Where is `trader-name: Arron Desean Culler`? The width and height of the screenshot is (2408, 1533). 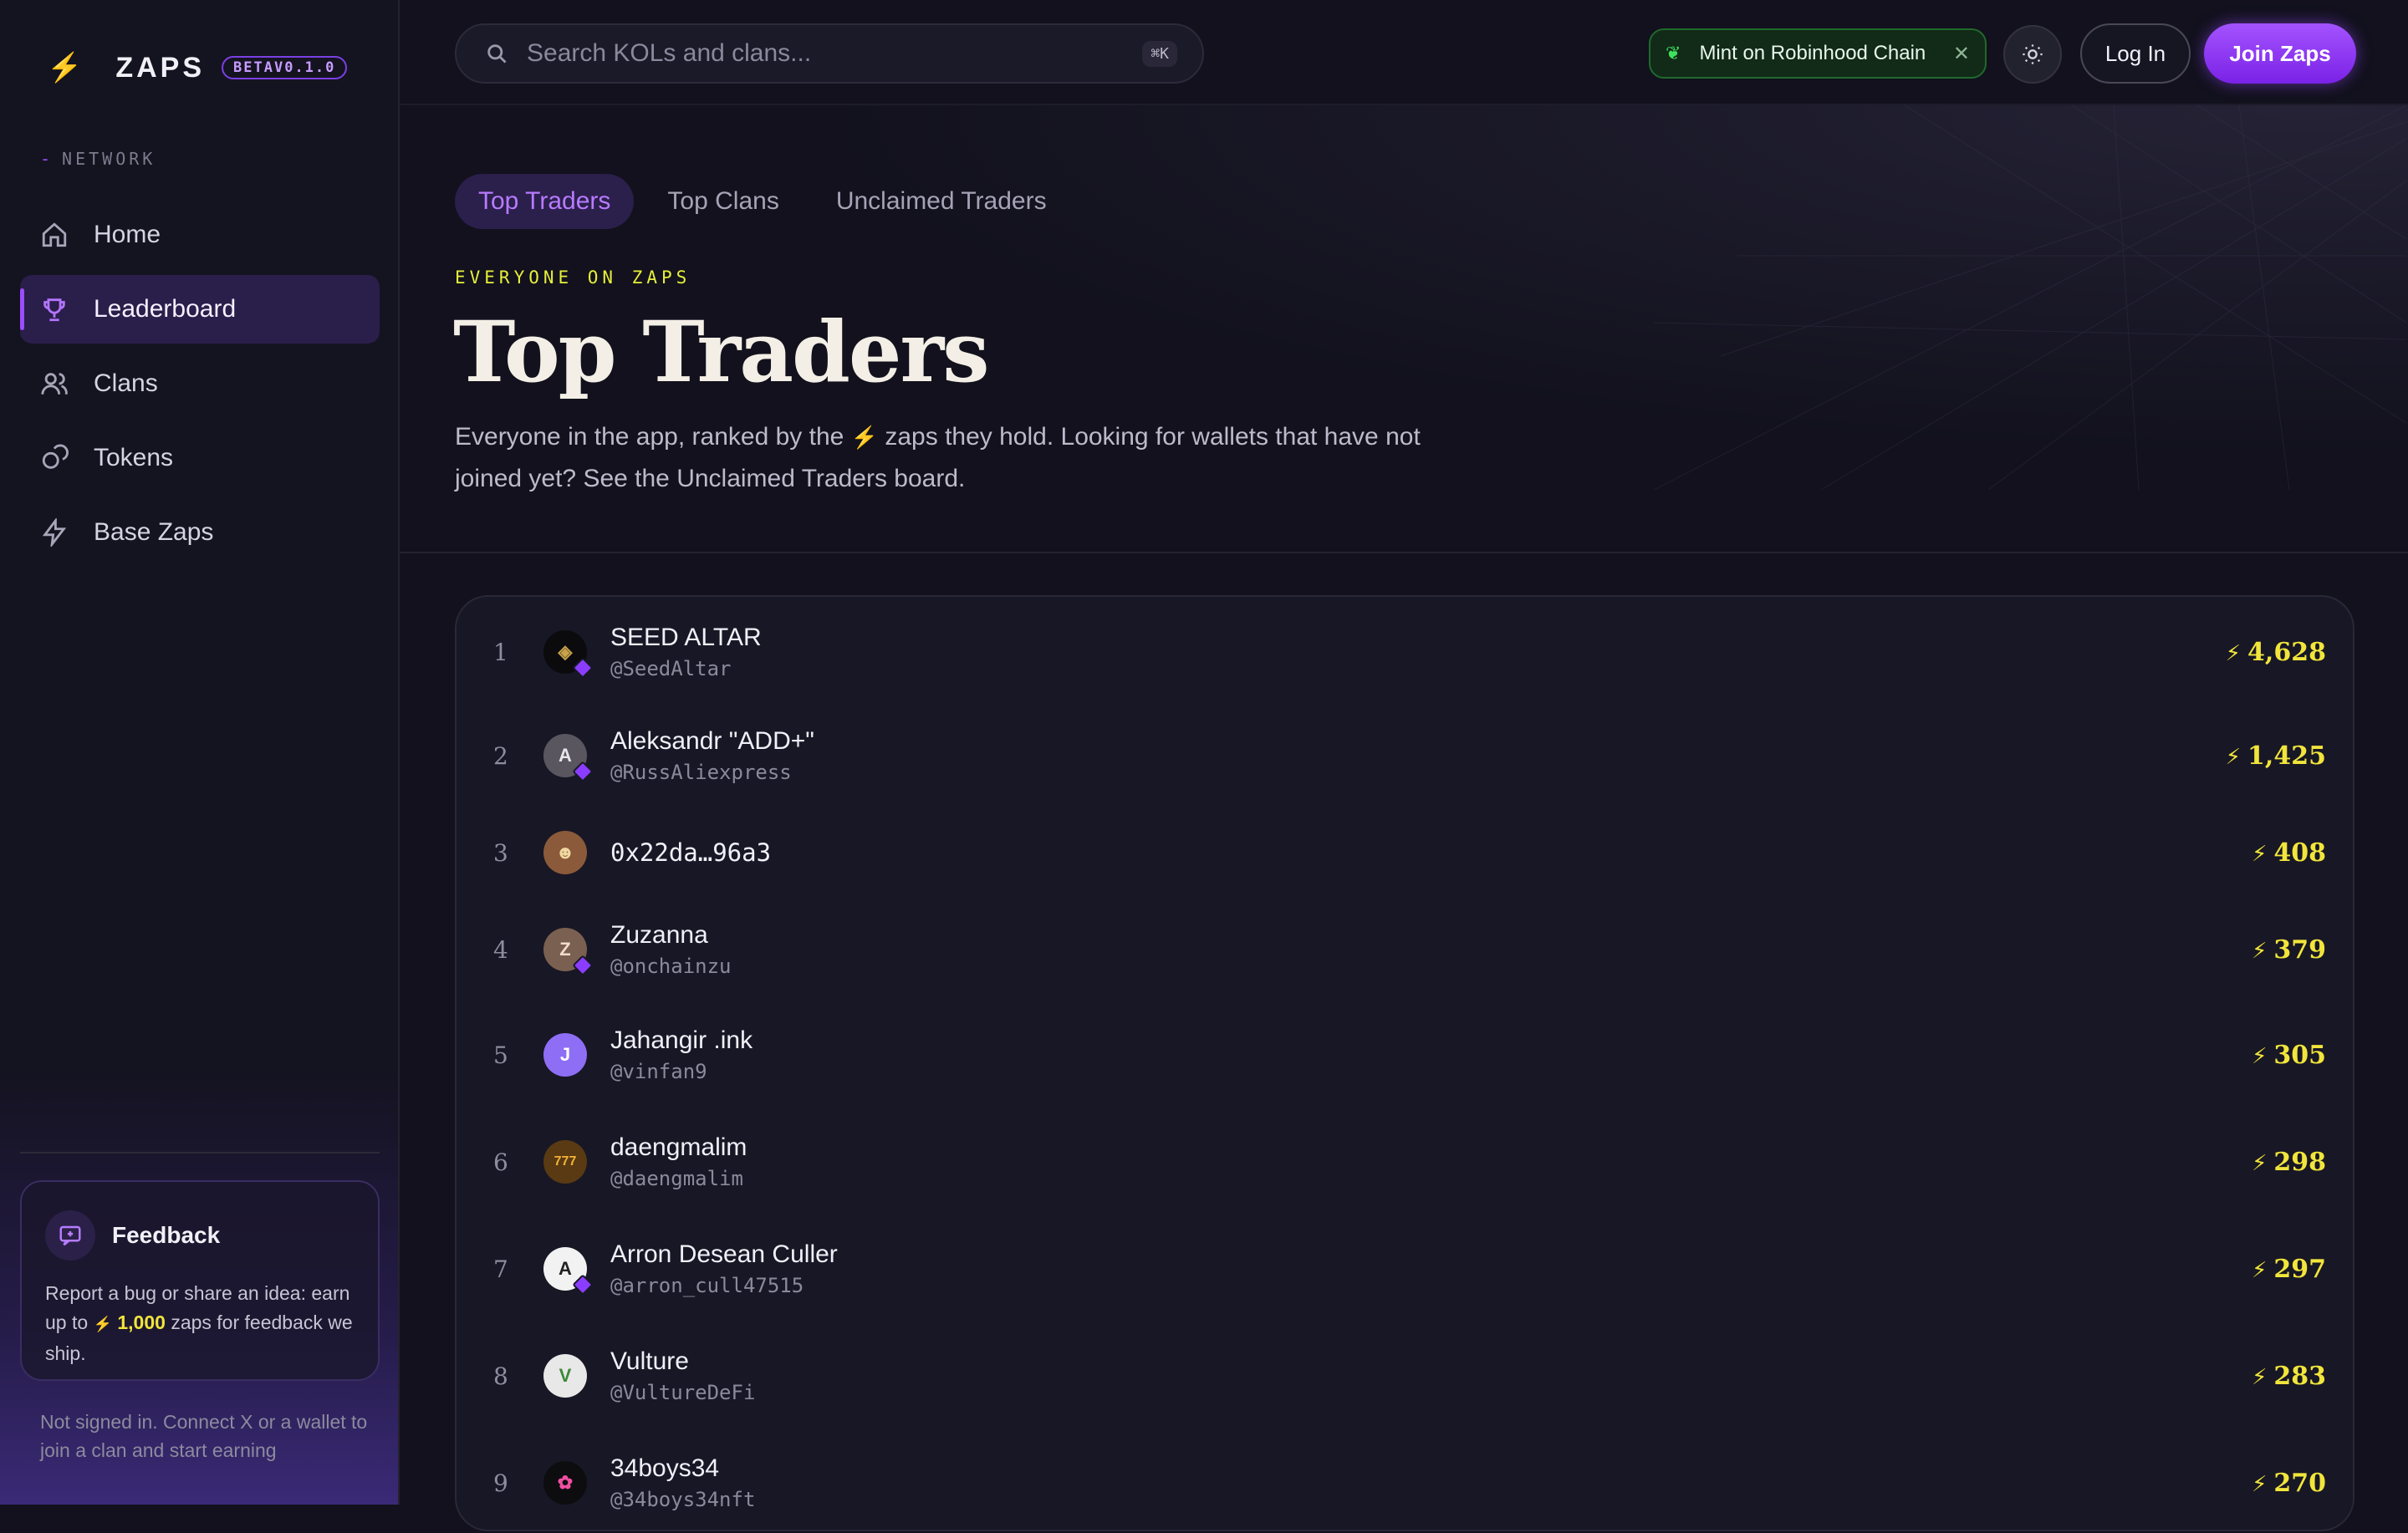 trader-name: Arron Desean Culler is located at coordinates (724, 1255).